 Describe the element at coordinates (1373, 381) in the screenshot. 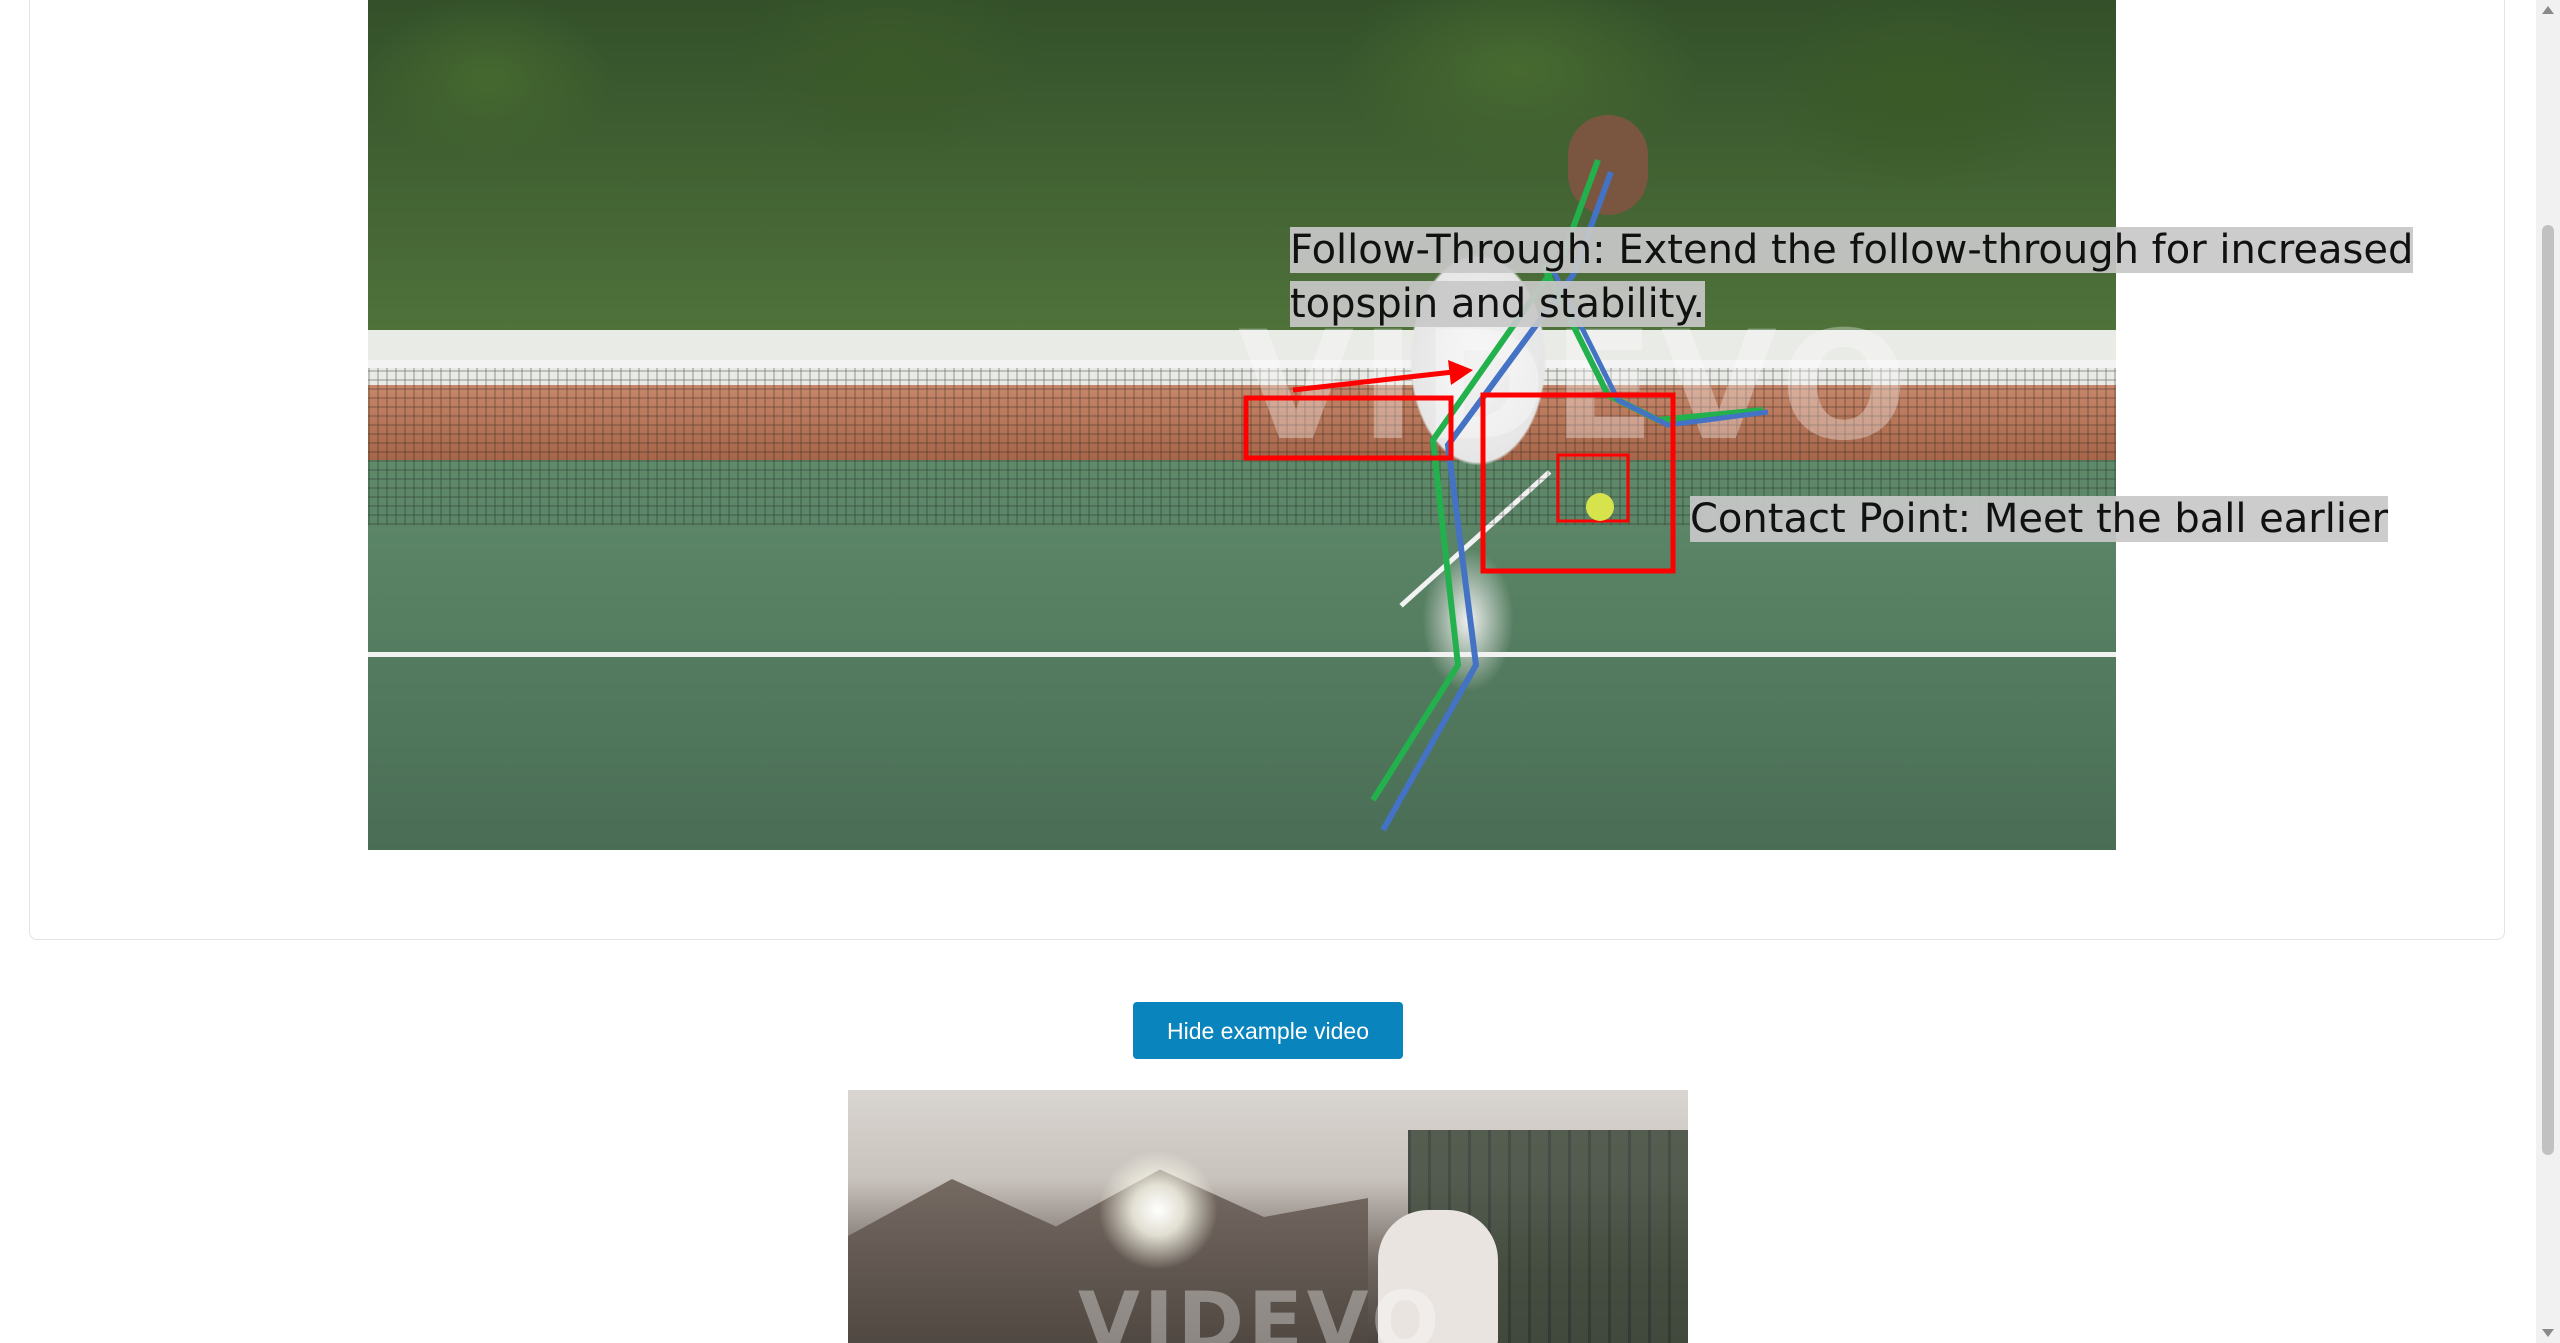

I see `direction-arrow` at that location.